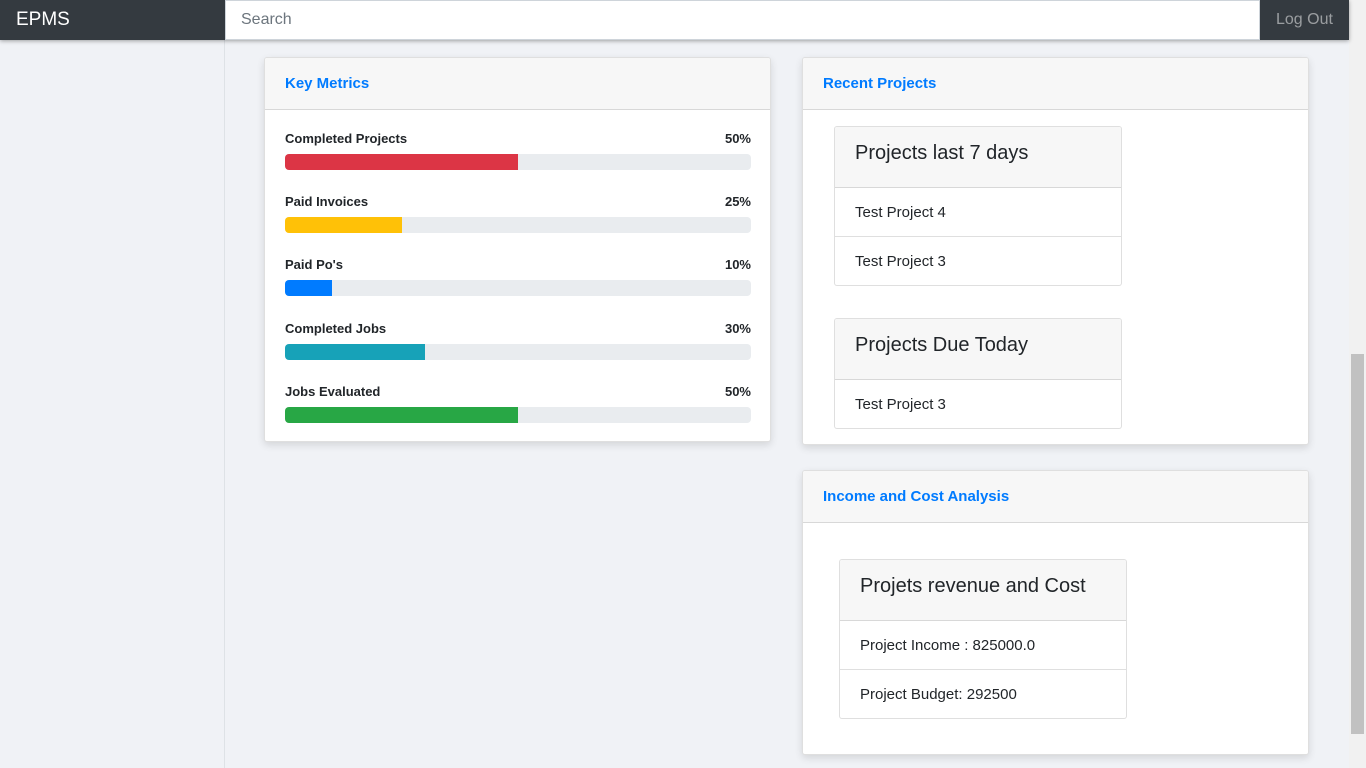 The width and height of the screenshot is (1366, 768). What do you see at coordinates (1304, 20) in the screenshot?
I see `logout-link: Log Out` at bounding box center [1304, 20].